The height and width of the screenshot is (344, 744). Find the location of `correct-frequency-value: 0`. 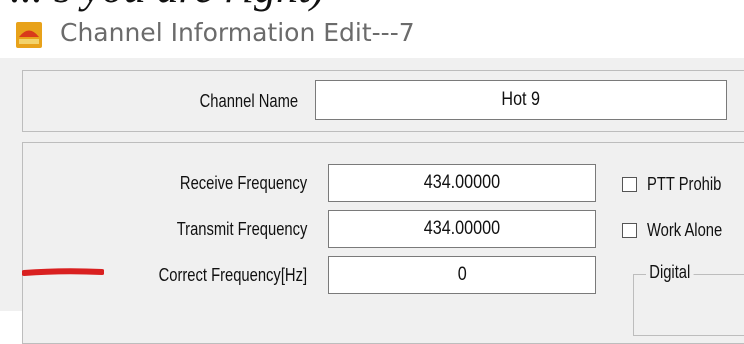

correct-frequency-value: 0 is located at coordinates (462, 274).